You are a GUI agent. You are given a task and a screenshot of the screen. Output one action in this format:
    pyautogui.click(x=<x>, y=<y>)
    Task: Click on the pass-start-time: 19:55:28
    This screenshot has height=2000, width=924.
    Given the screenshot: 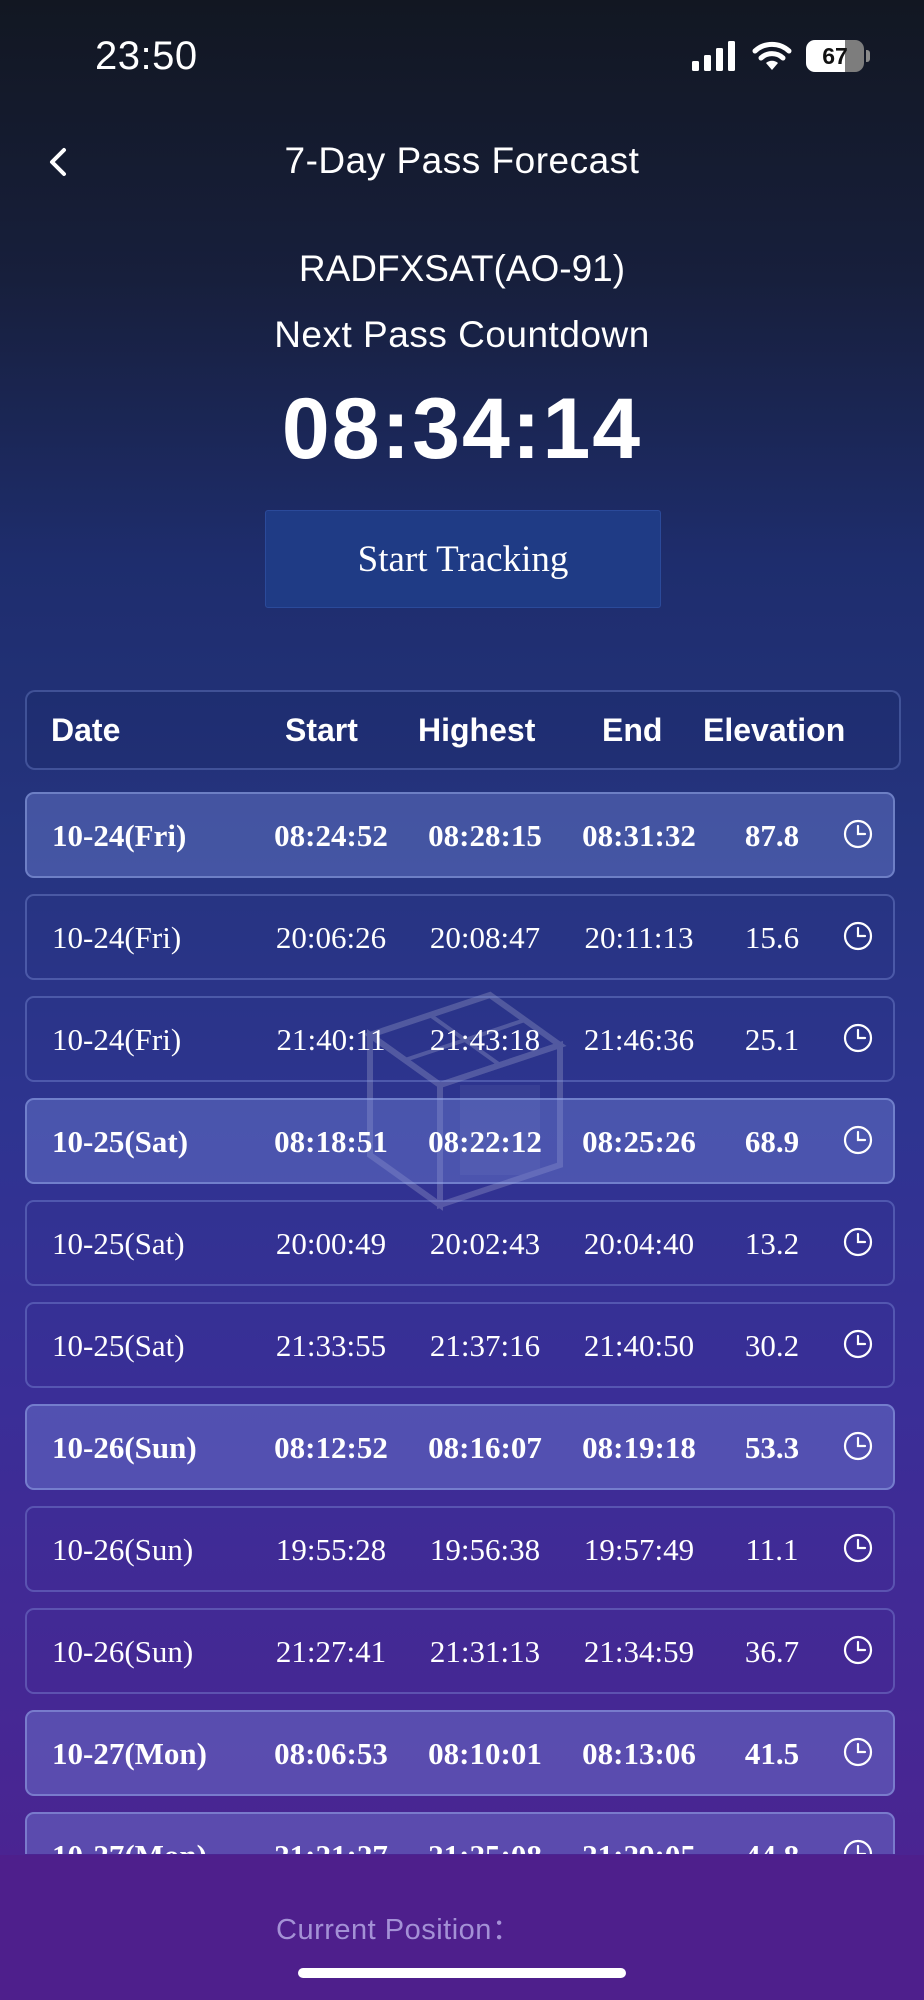 What is the action you would take?
    pyautogui.click(x=331, y=1549)
    